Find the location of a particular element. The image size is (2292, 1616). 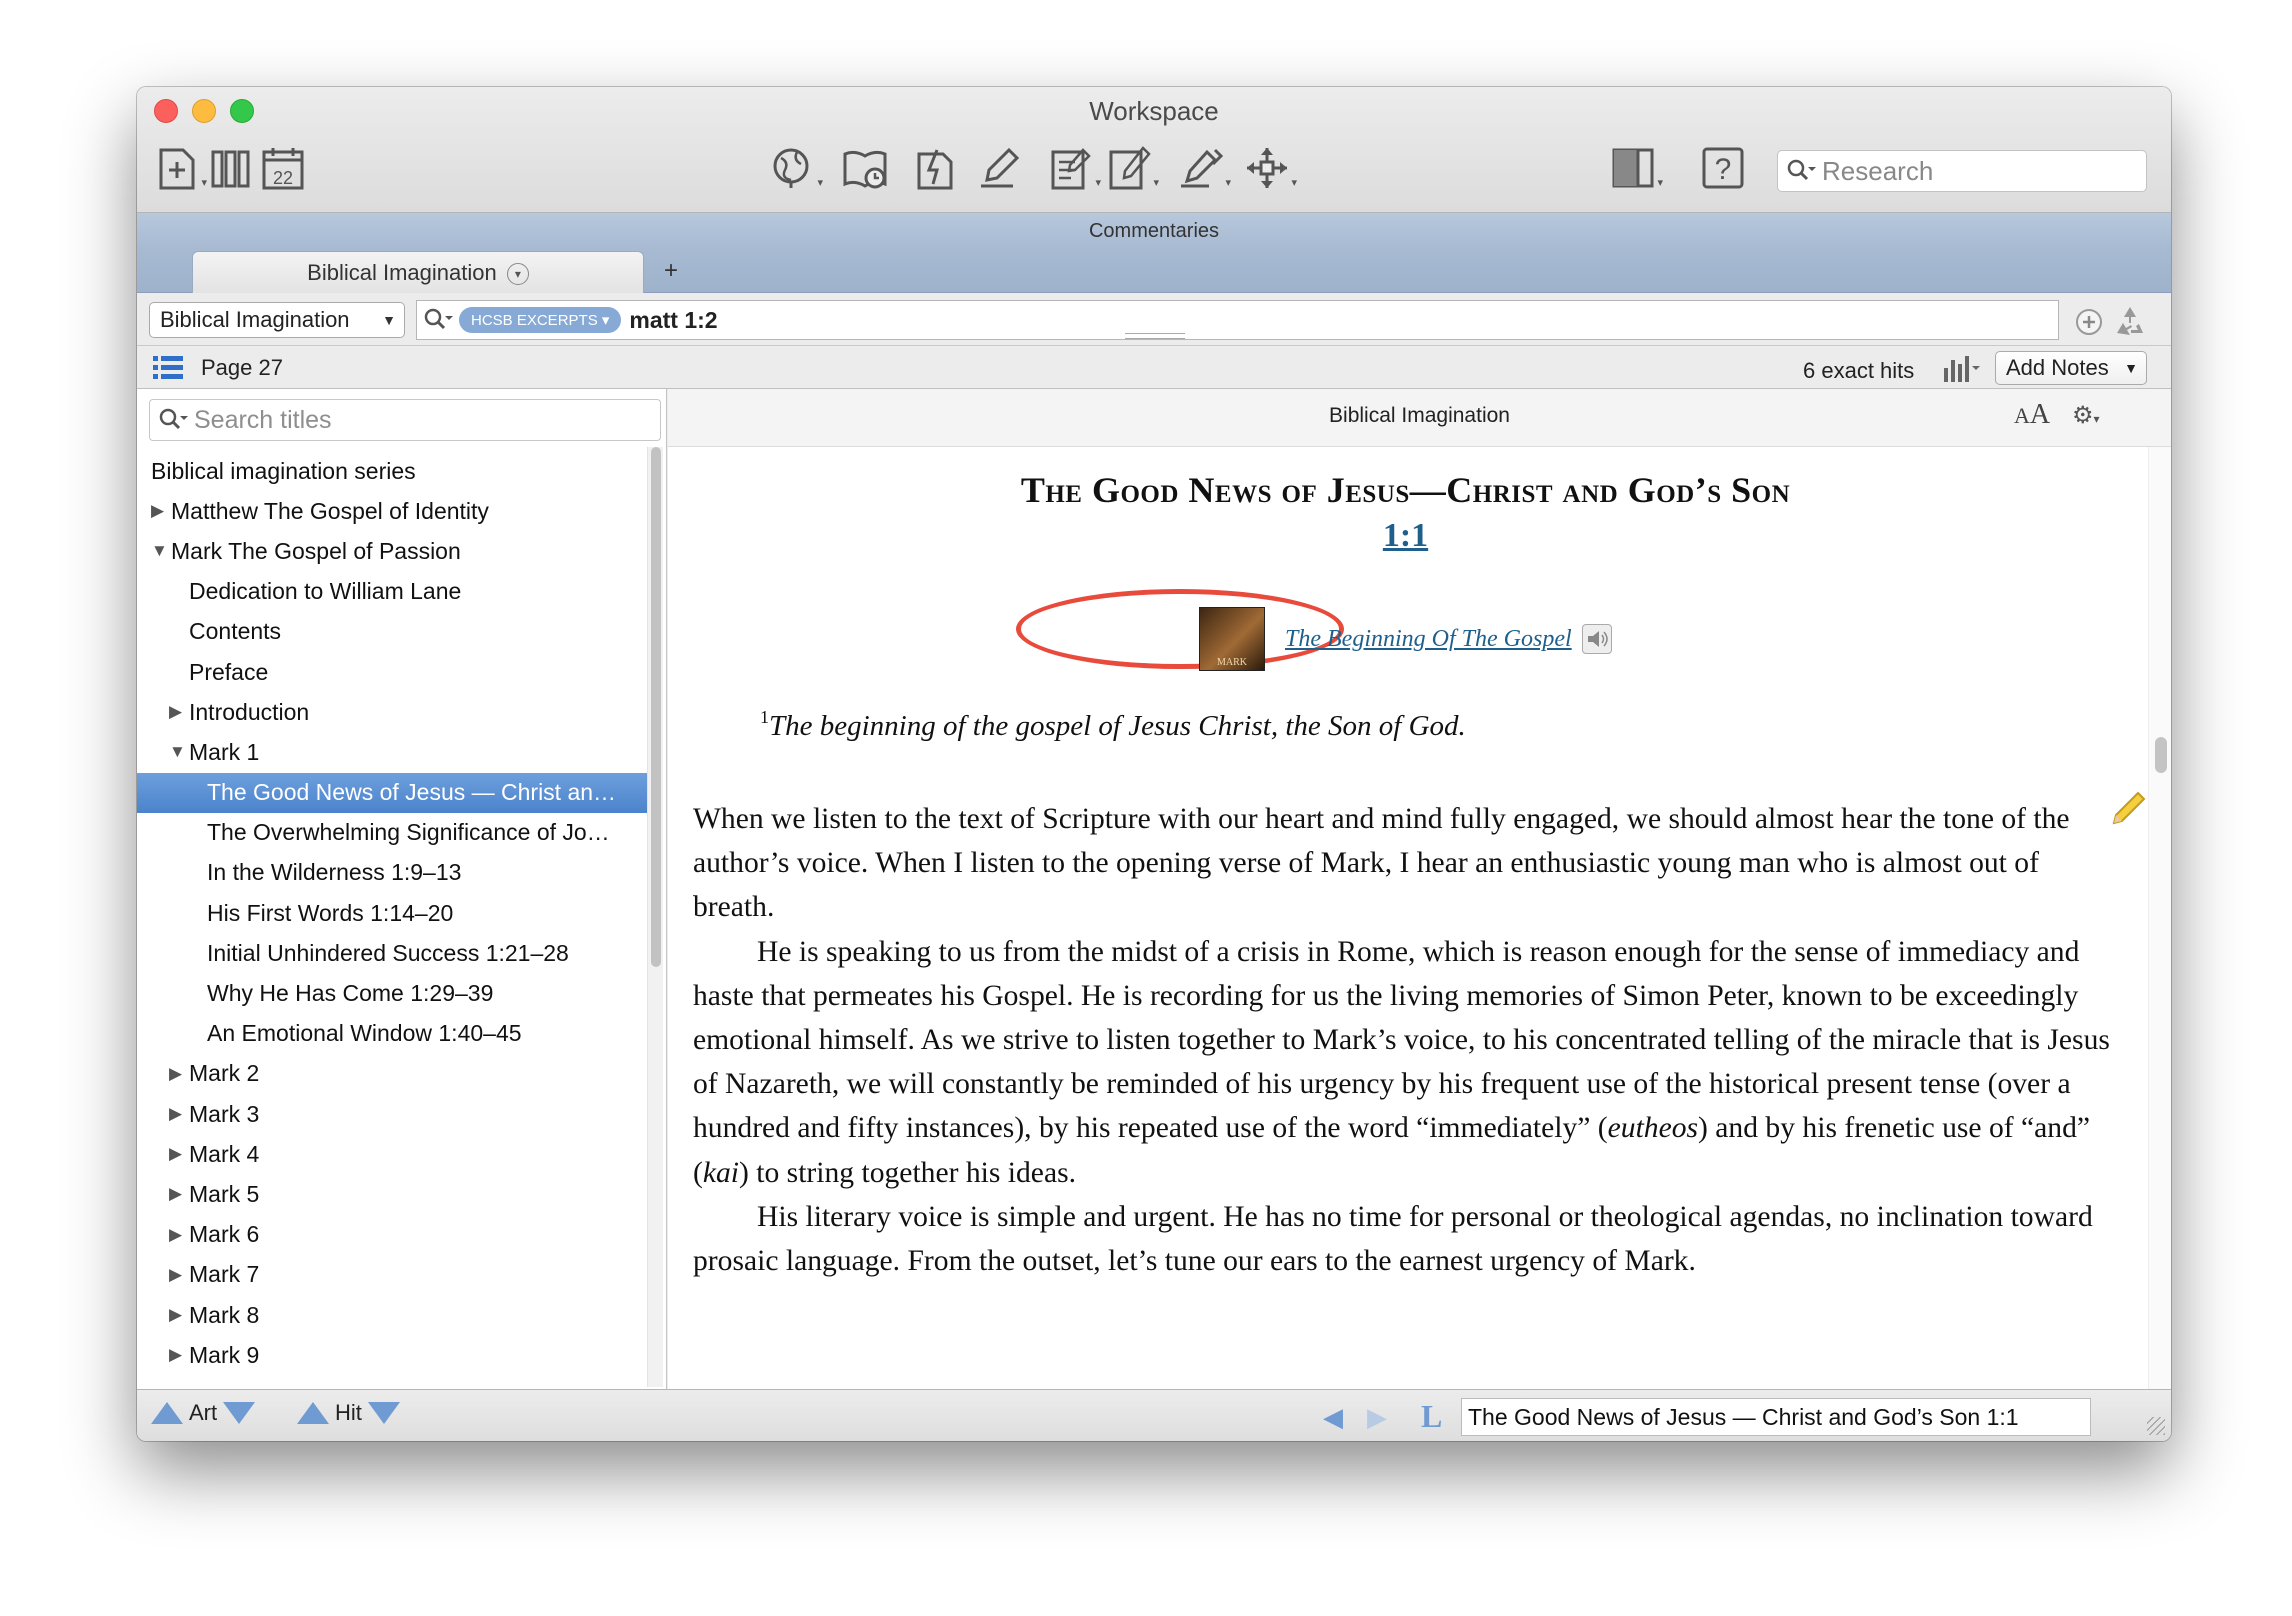

bar-graph-icon is located at coordinates (1962, 368).